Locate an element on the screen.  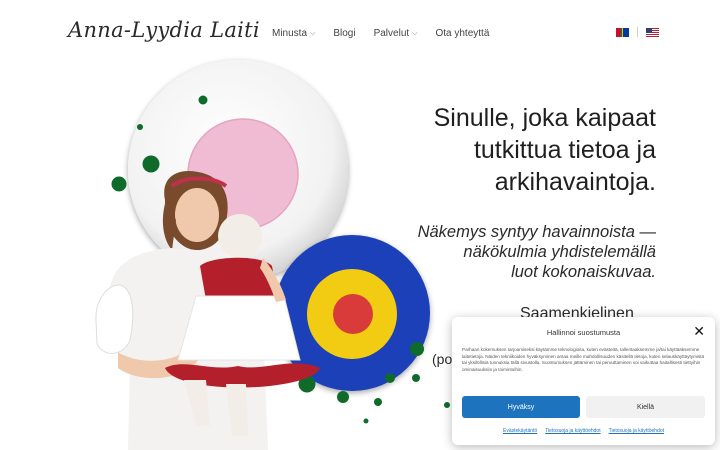
subheadline-line: näkökulmia yhdistelemällä is located at coordinates (559, 252).